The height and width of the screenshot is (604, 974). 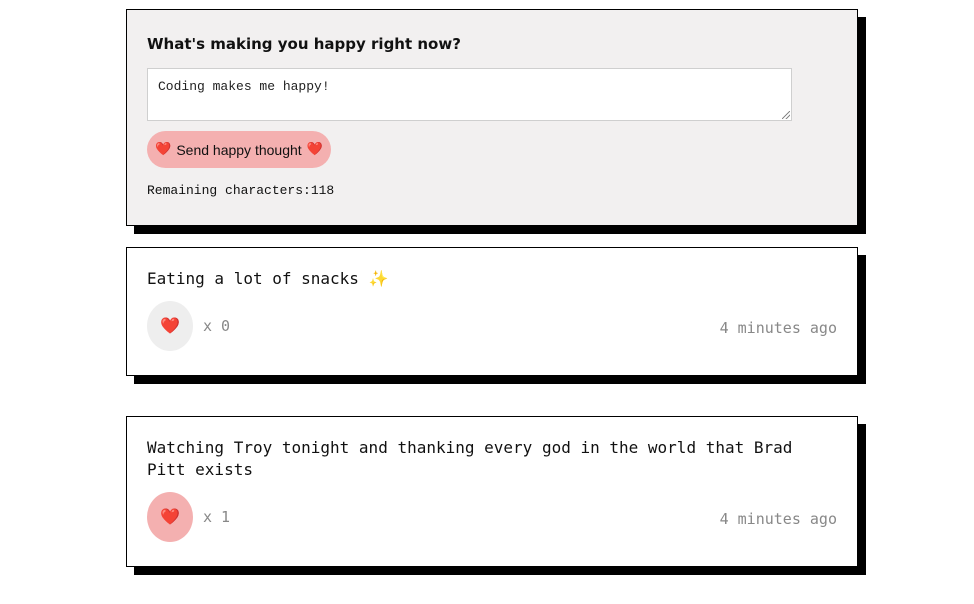 What do you see at coordinates (482, 279) in the screenshot?
I see `thought-message: Eating a lot of snacks ✨` at bounding box center [482, 279].